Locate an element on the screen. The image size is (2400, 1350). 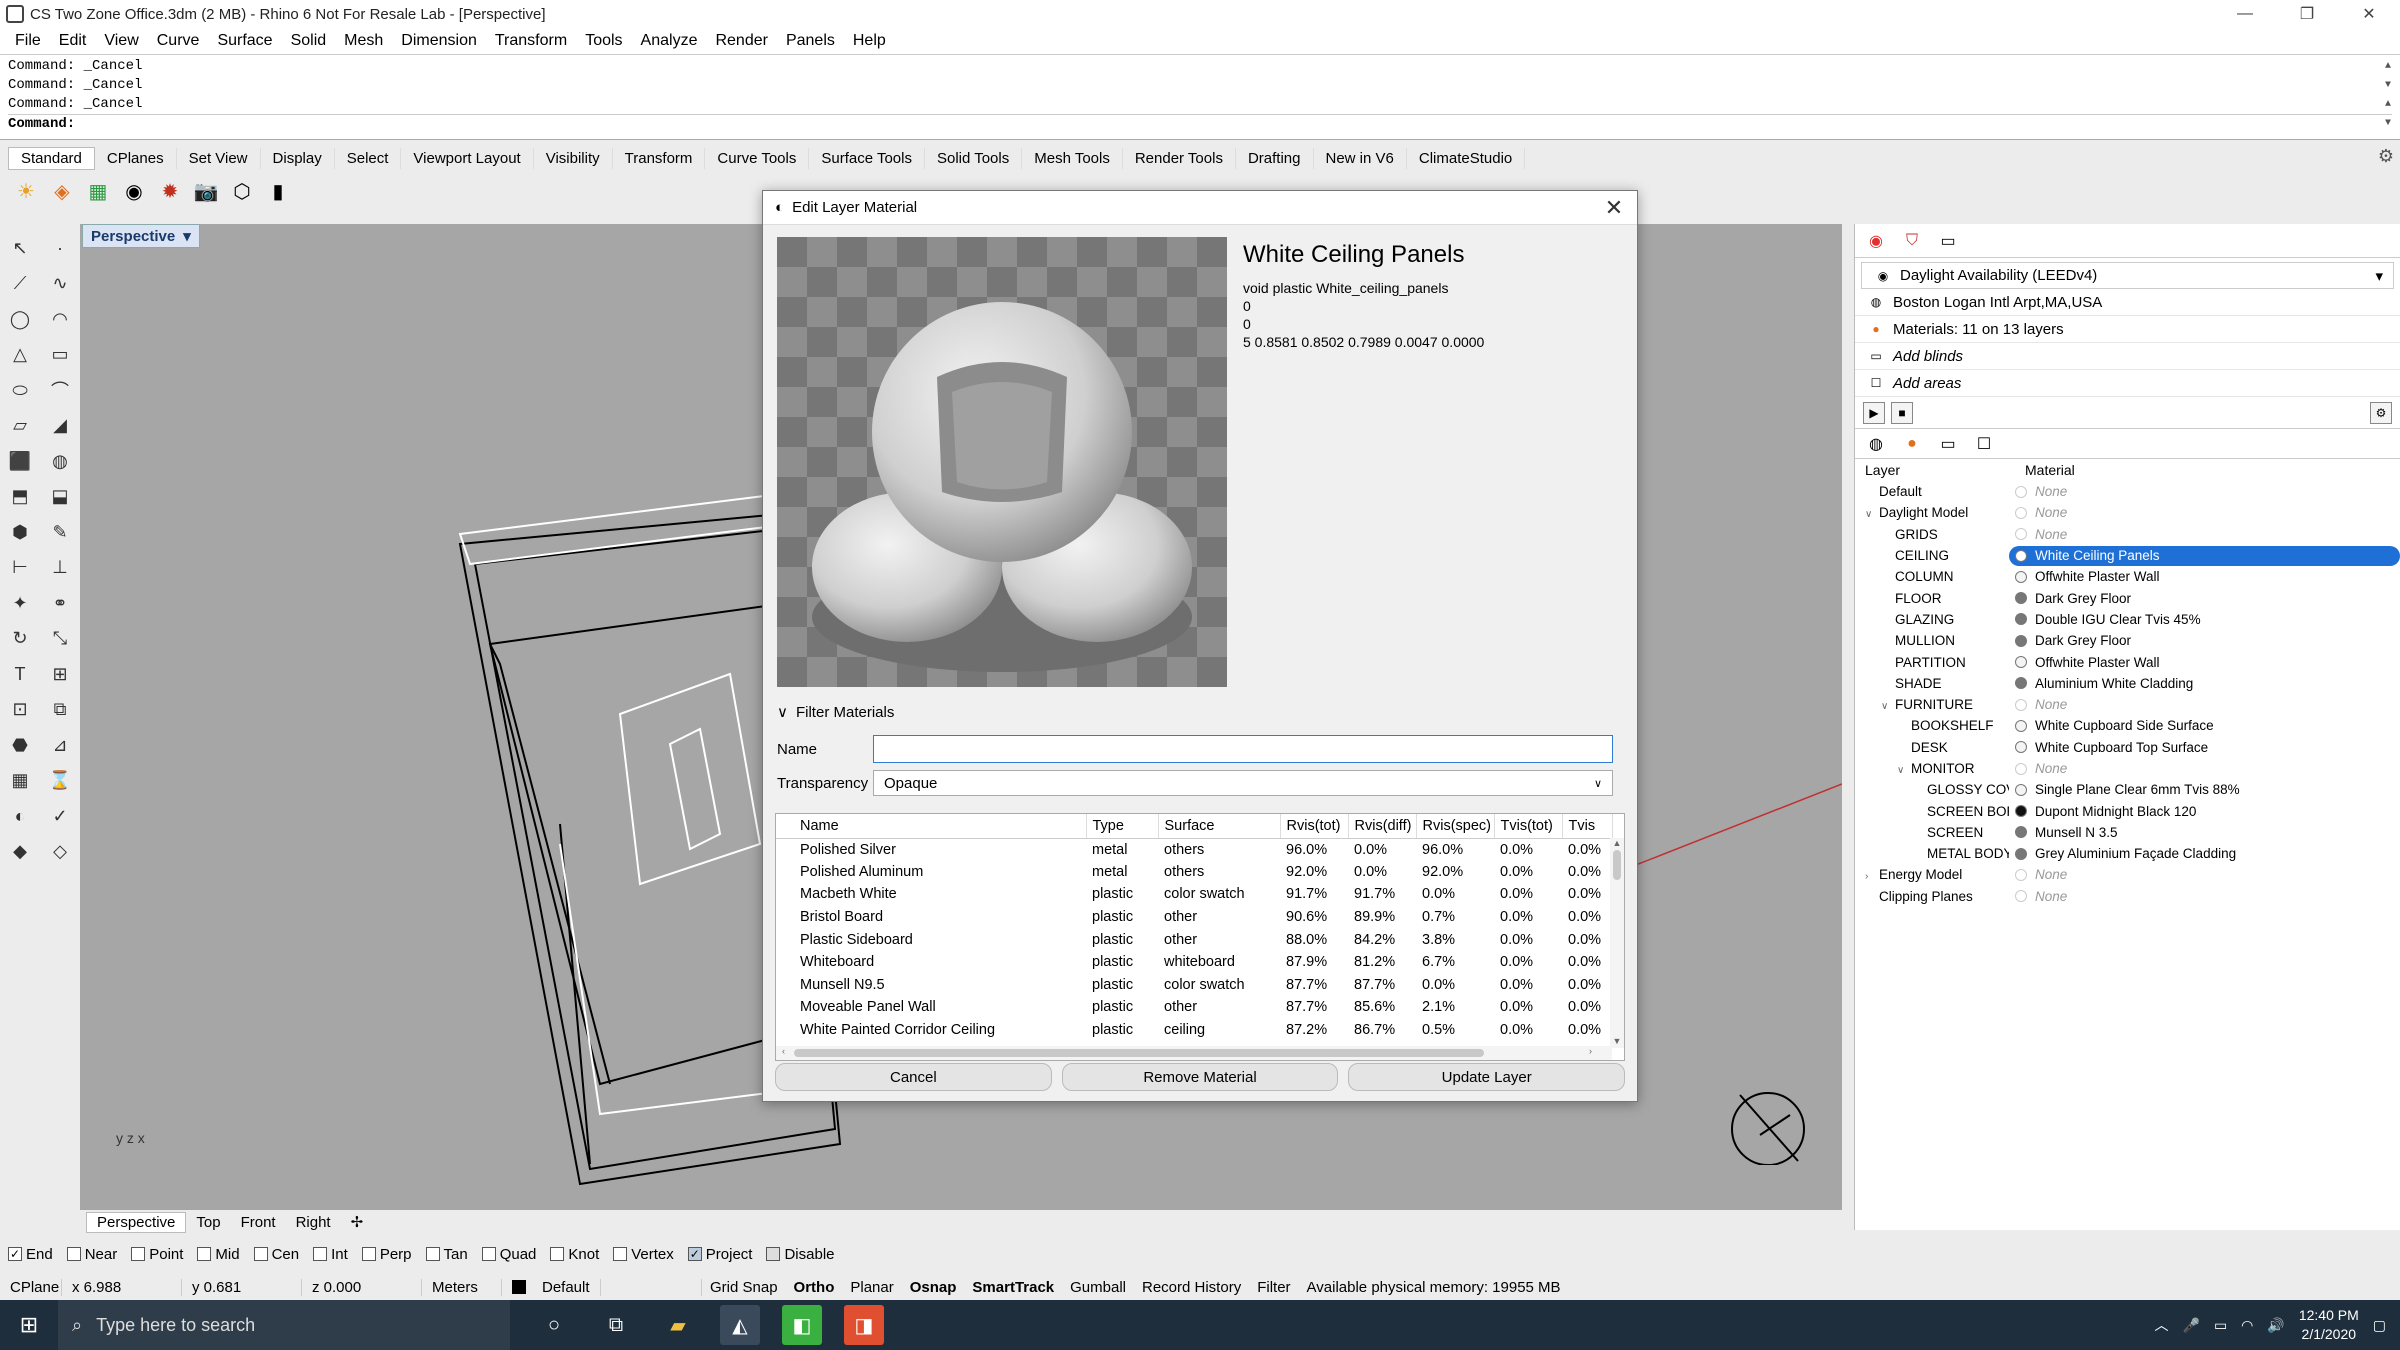
osnap-point: Point is located at coordinates (157, 1254).